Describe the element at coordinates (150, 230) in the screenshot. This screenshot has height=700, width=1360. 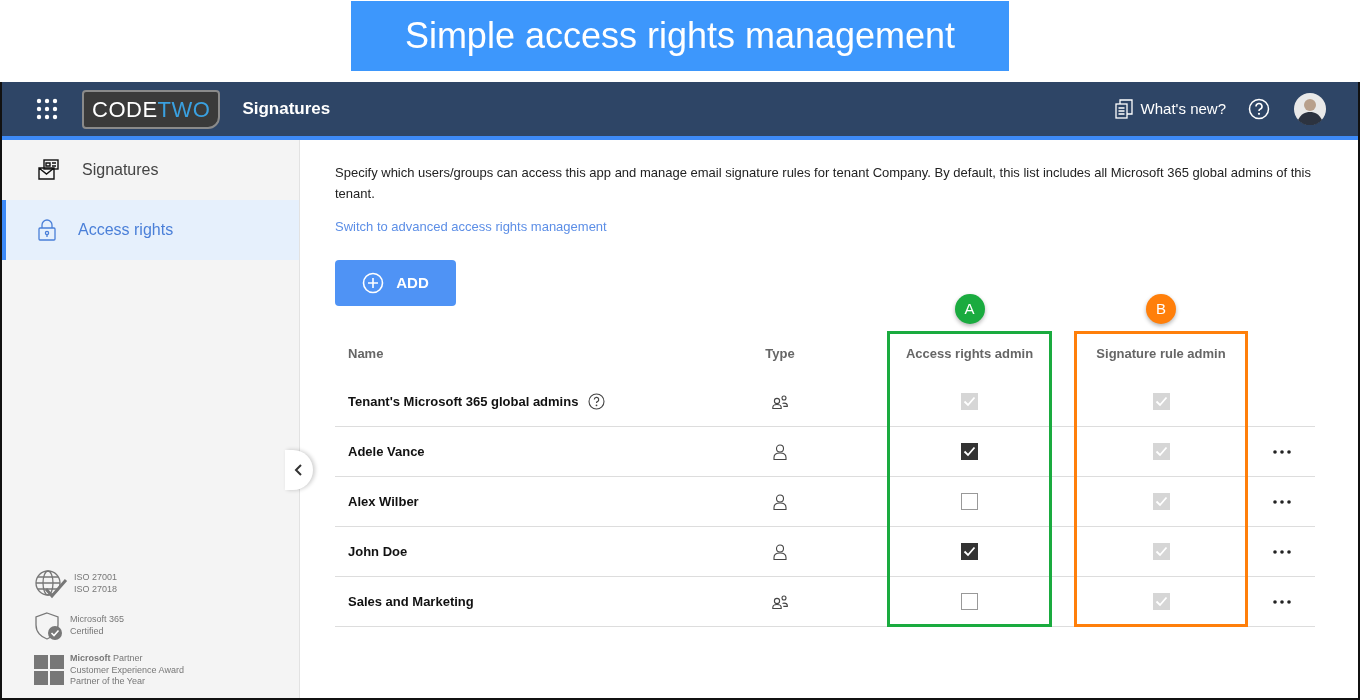
I see `sidebar-item: Access rights` at that location.